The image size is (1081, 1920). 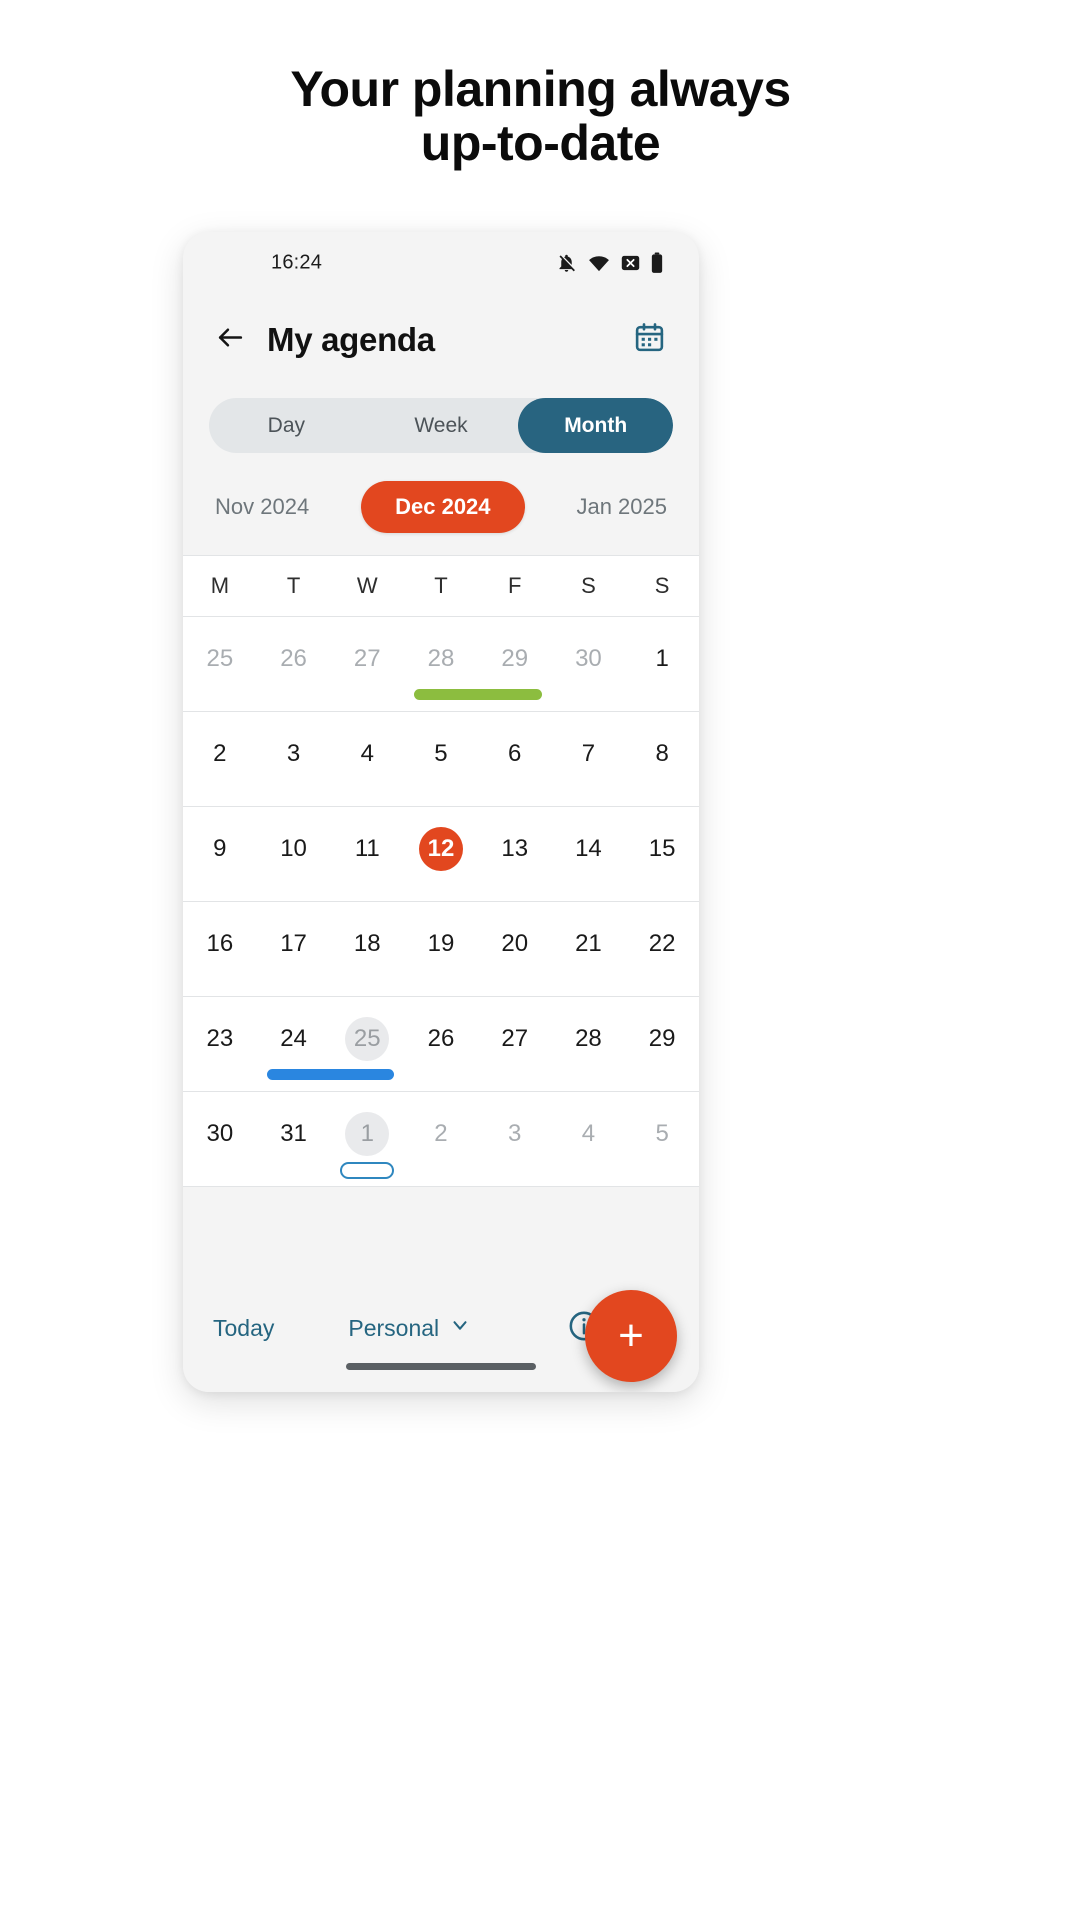 I want to click on calendar-day-cells: 23 24 25 26 27 28 29, so click(x=441, y=1044).